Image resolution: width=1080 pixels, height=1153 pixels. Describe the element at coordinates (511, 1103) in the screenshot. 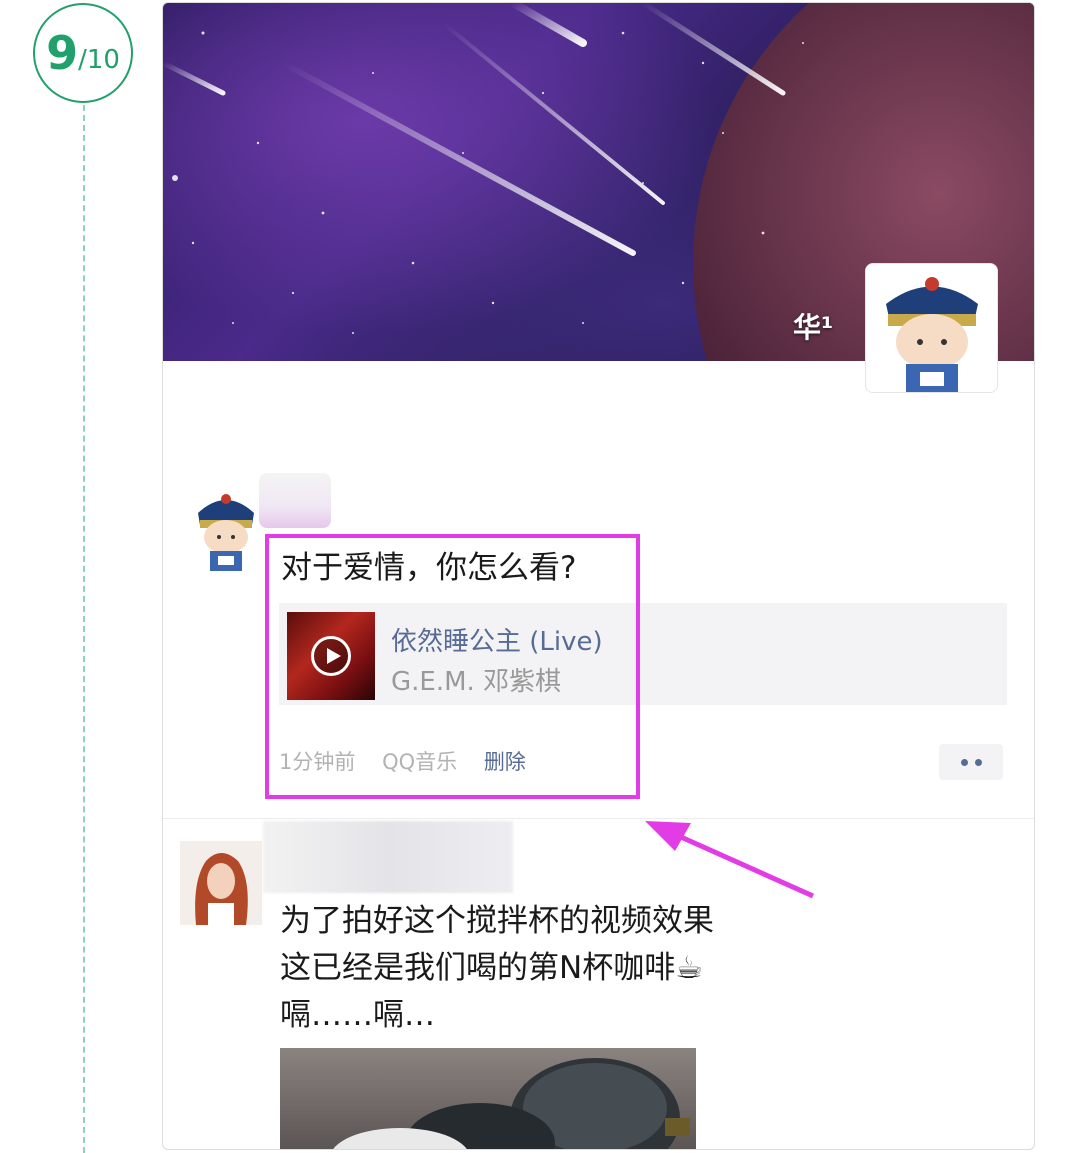

I see `cup-photo` at that location.